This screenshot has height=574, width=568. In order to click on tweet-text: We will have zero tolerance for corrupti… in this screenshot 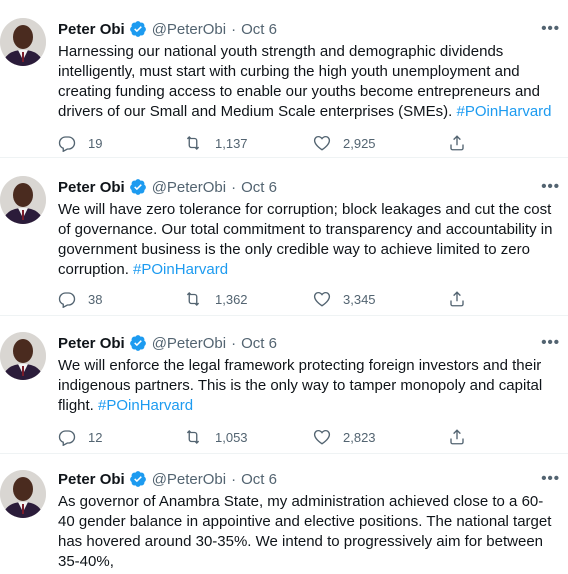, I will do `click(308, 240)`.